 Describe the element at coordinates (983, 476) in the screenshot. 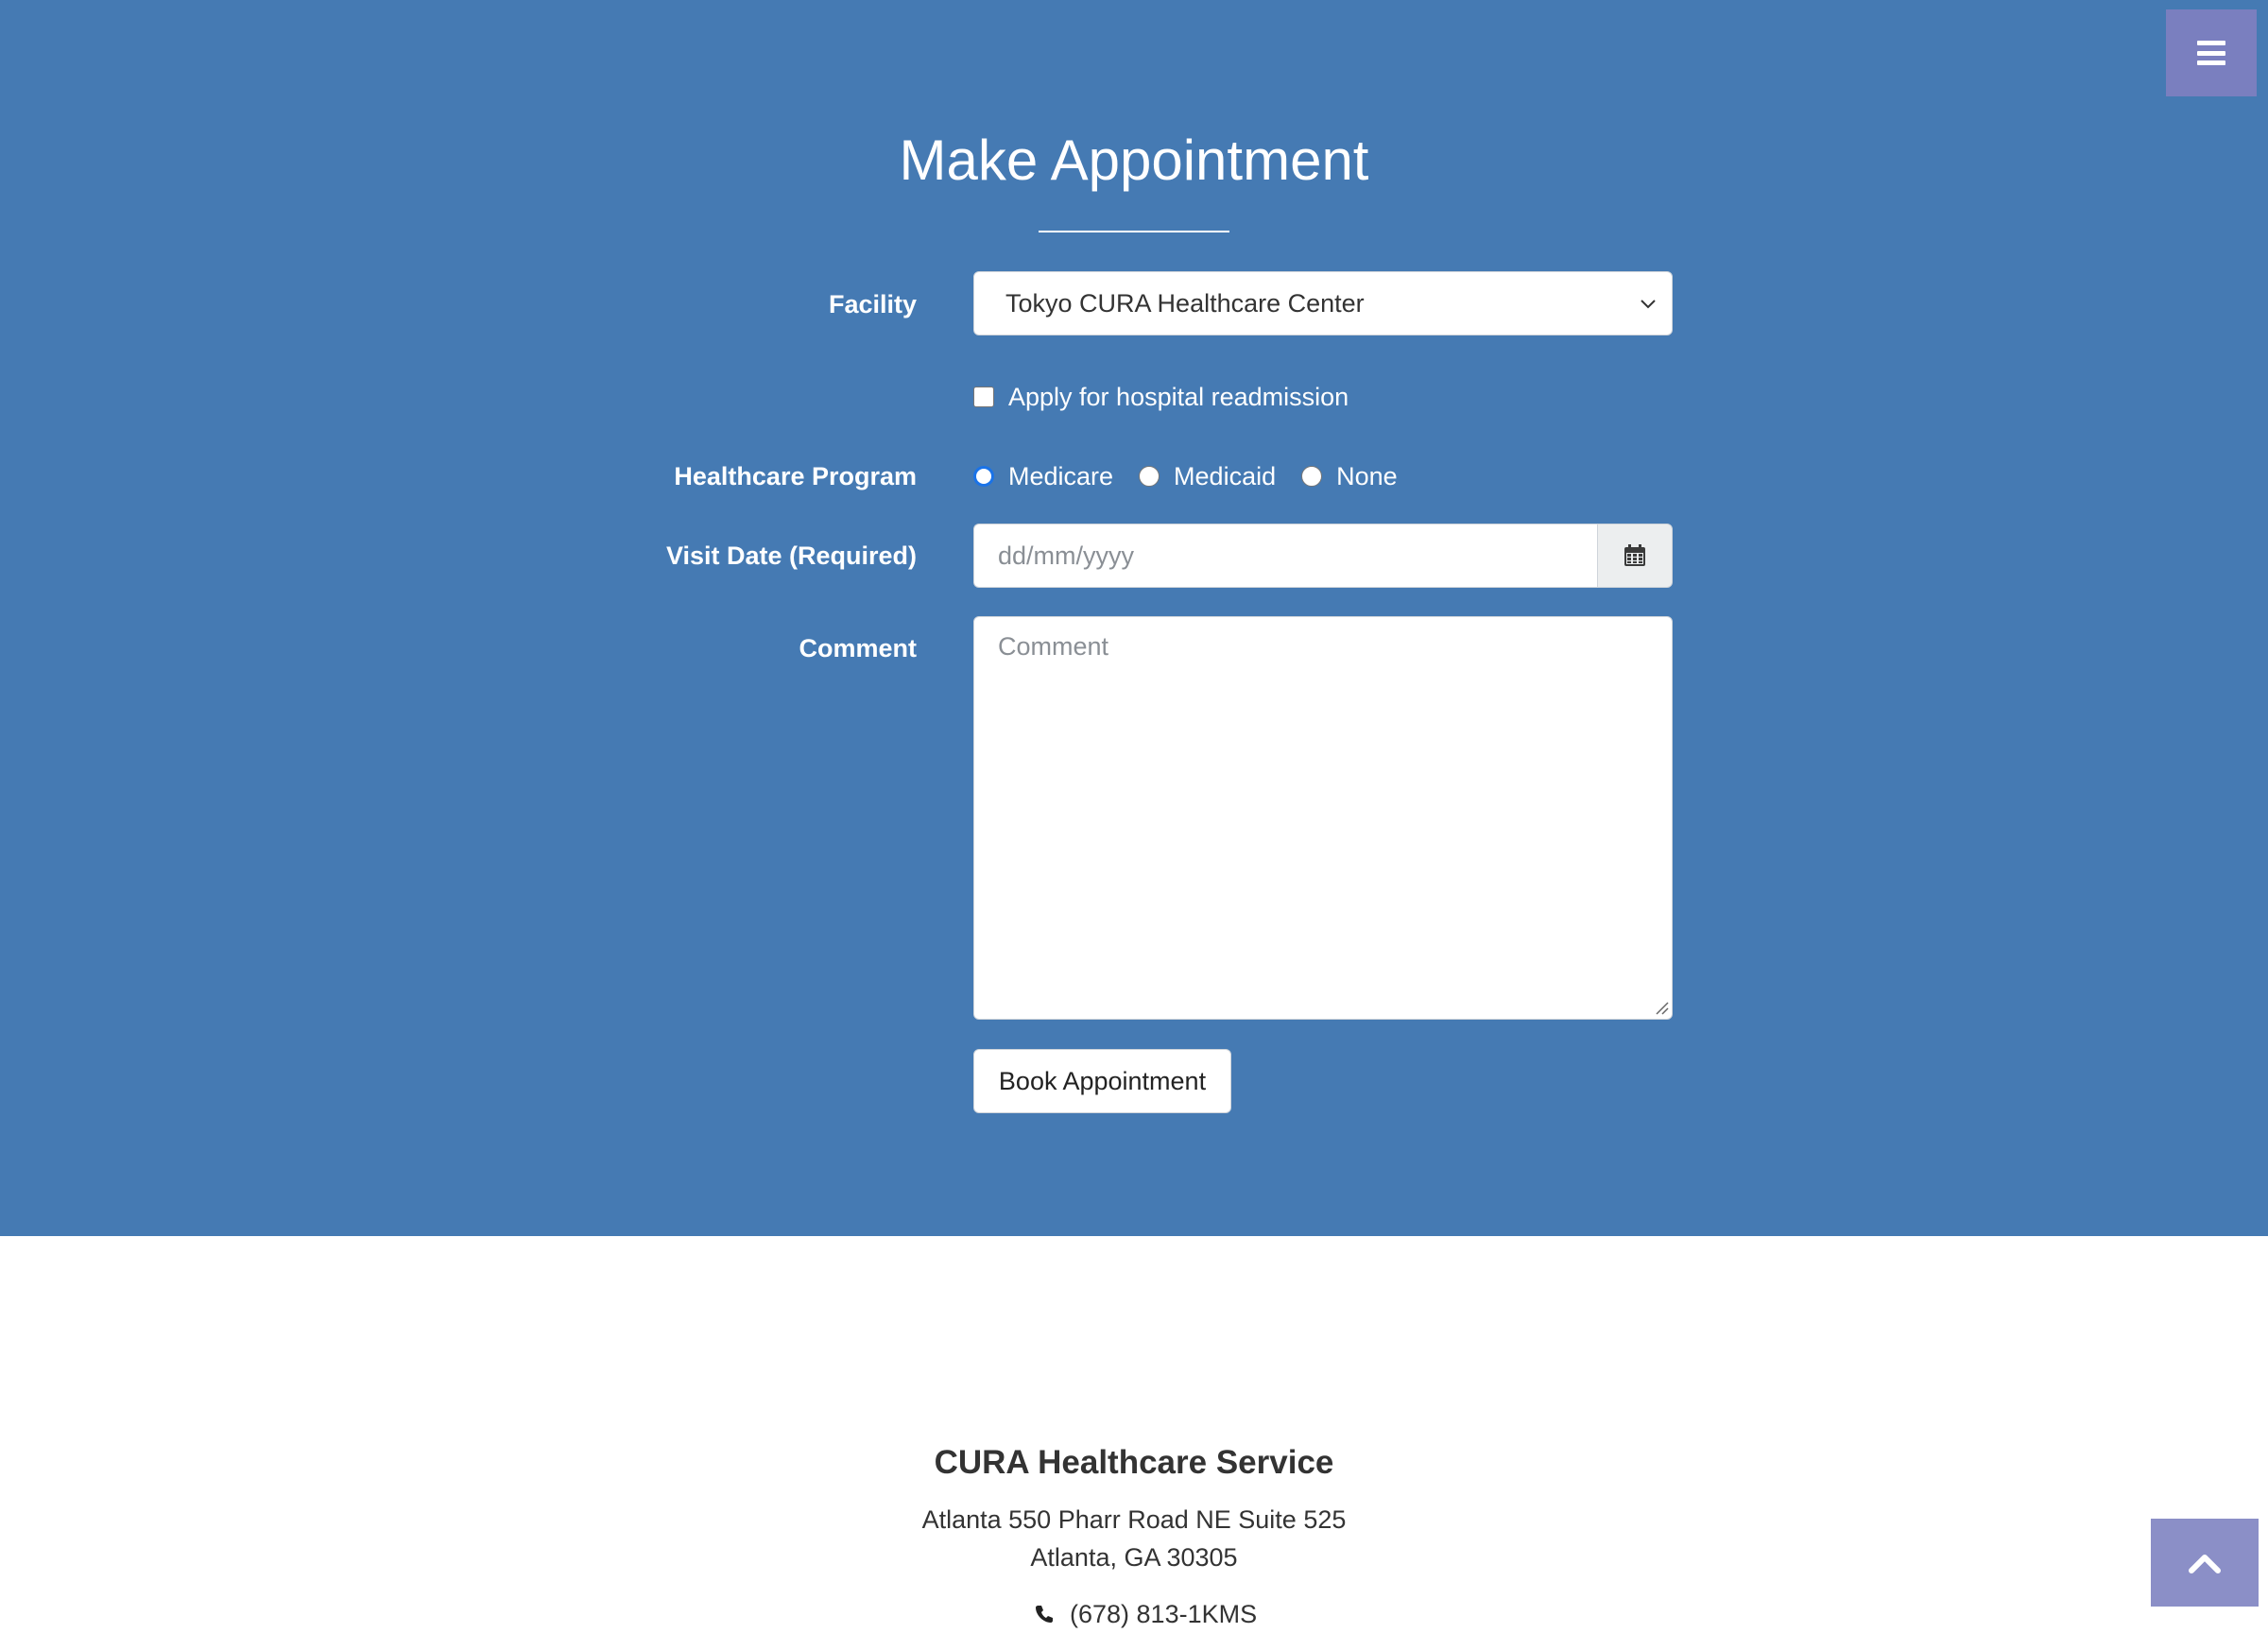

I see `radio-medicare` at that location.